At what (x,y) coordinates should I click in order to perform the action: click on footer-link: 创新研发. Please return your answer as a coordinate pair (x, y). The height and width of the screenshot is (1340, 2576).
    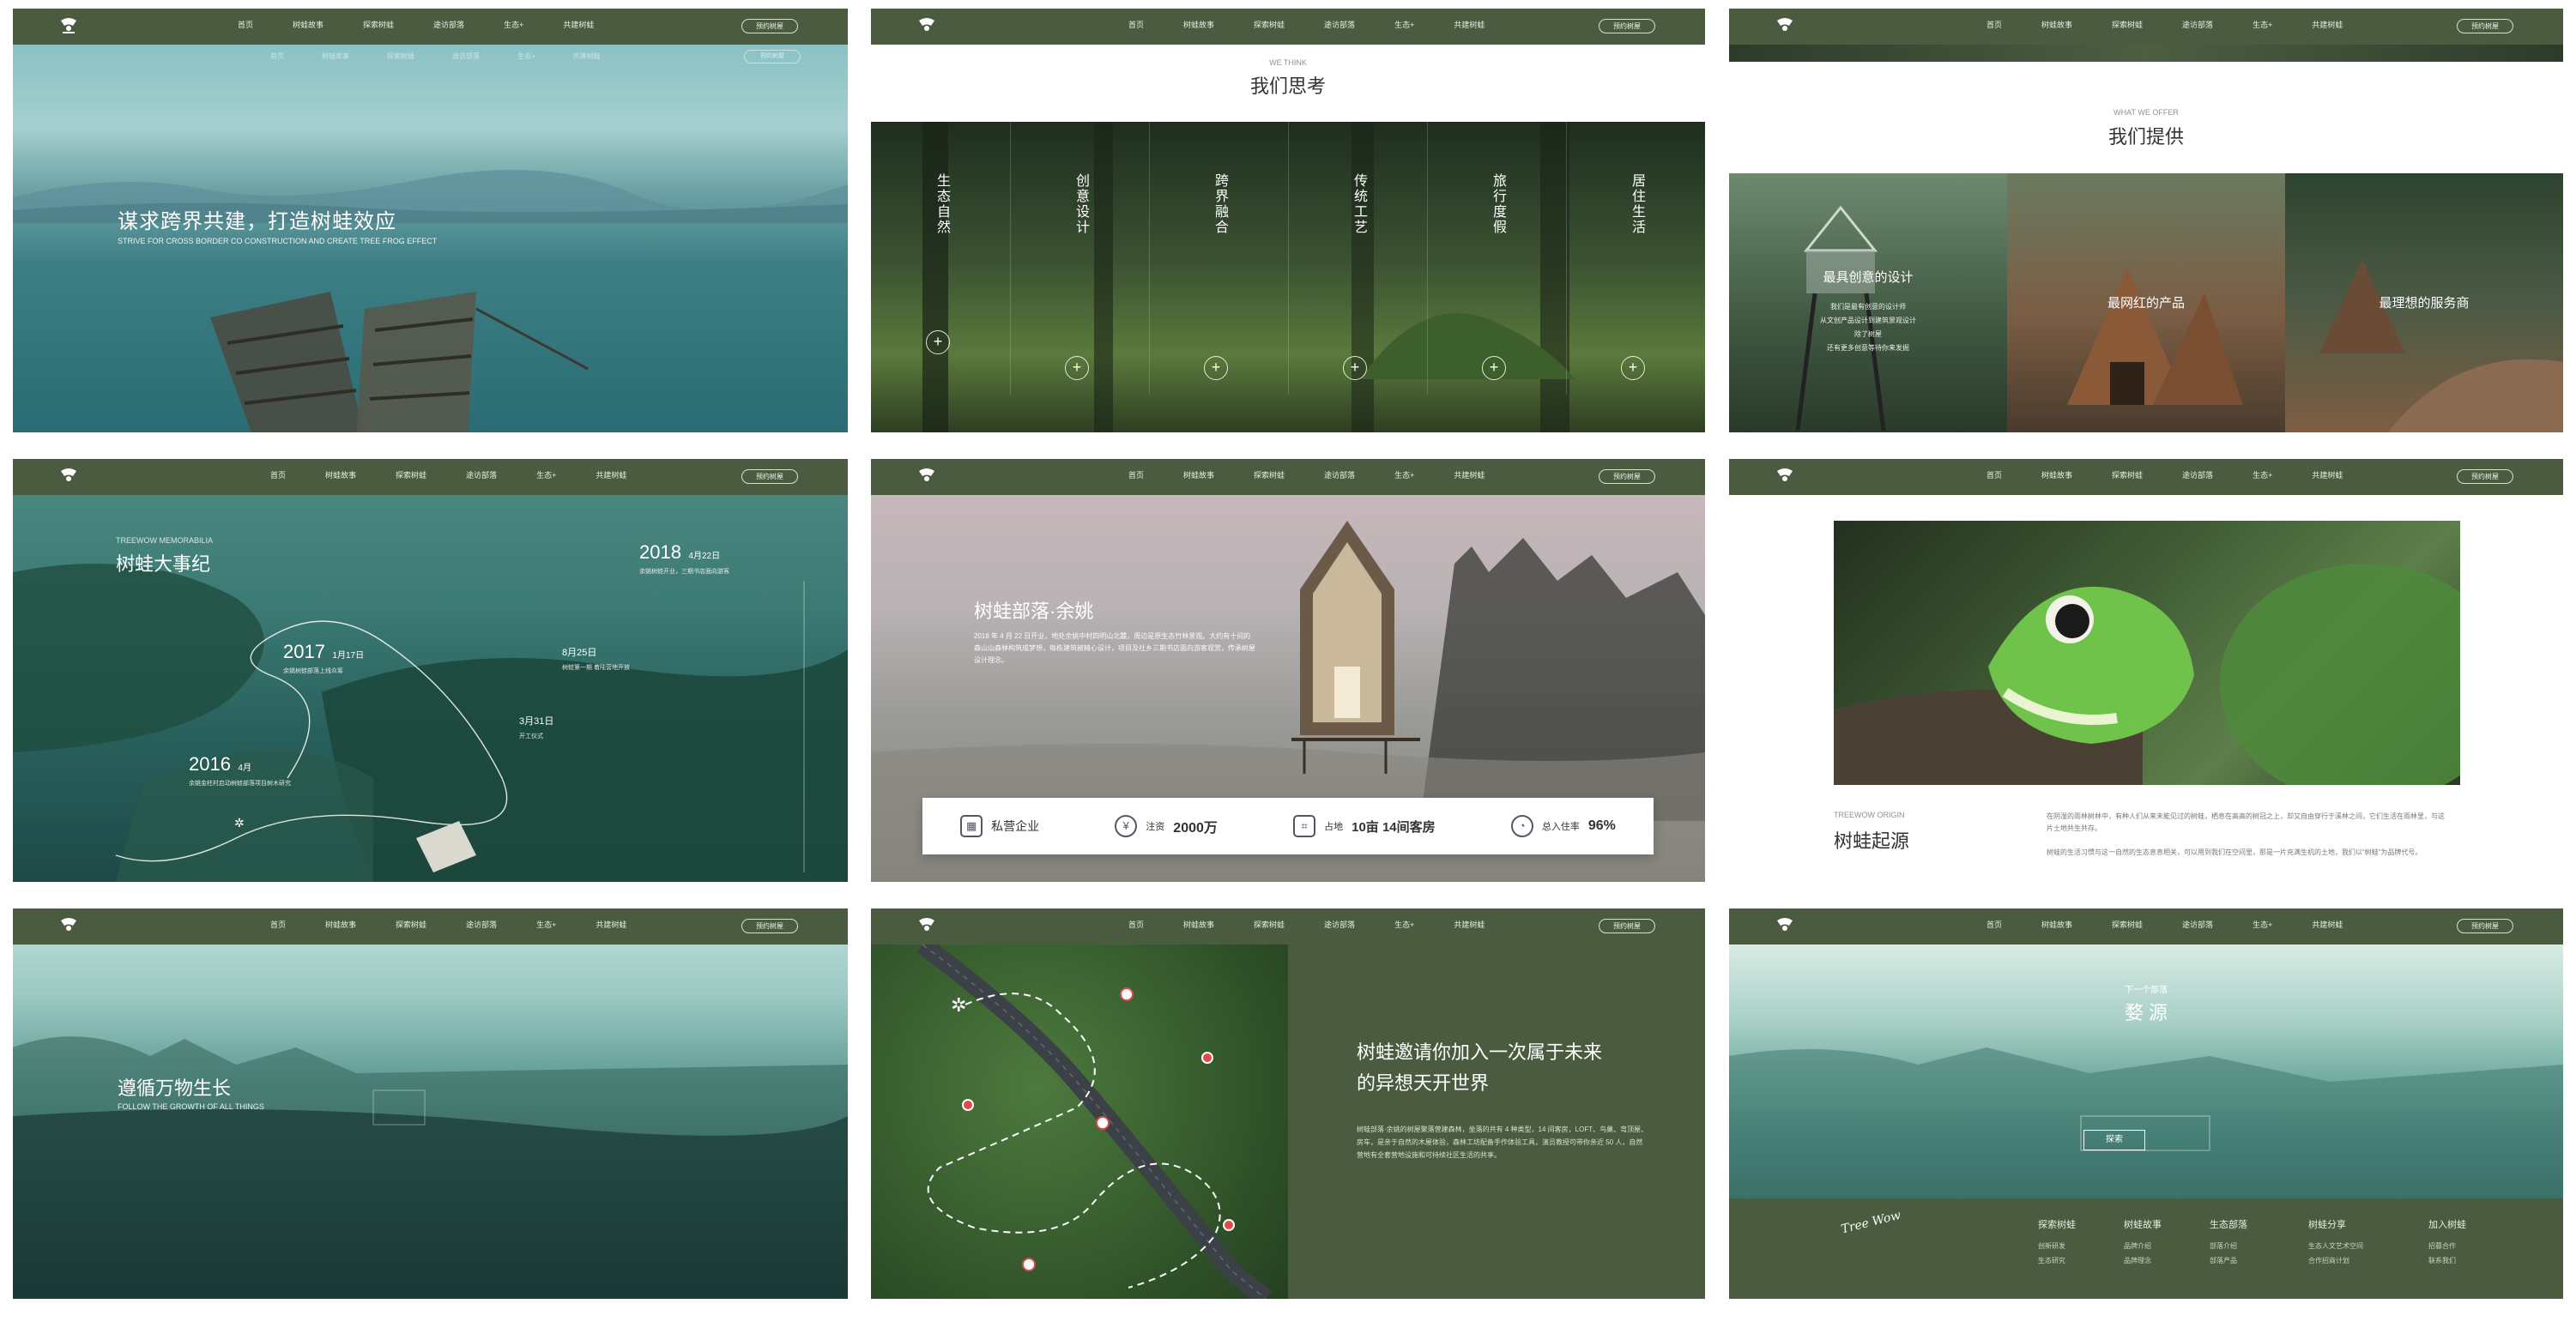
    Looking at the image, I should click on (2057, 1246).